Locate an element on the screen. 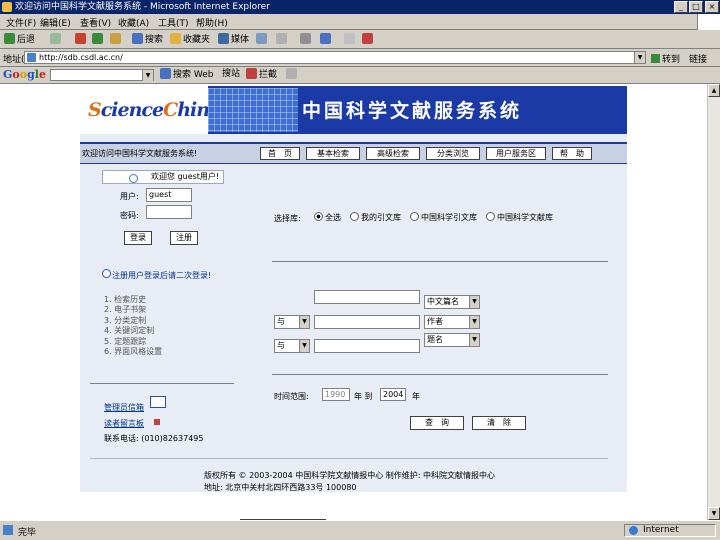 This screenshot has width=720, height=540. user-status-icon is located at coordinates (133, 178).